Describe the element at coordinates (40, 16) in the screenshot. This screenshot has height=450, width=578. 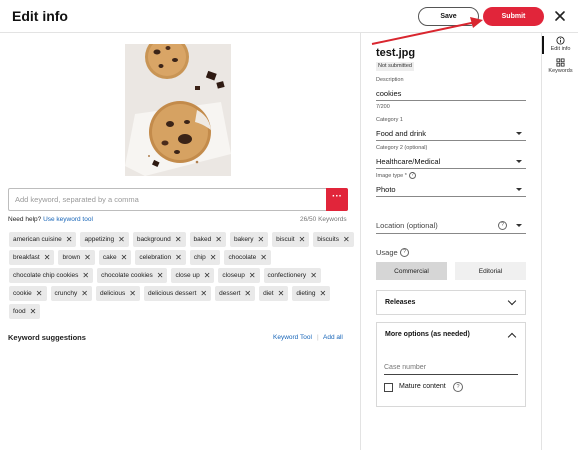
I see `page-title: Edit info` at that location.